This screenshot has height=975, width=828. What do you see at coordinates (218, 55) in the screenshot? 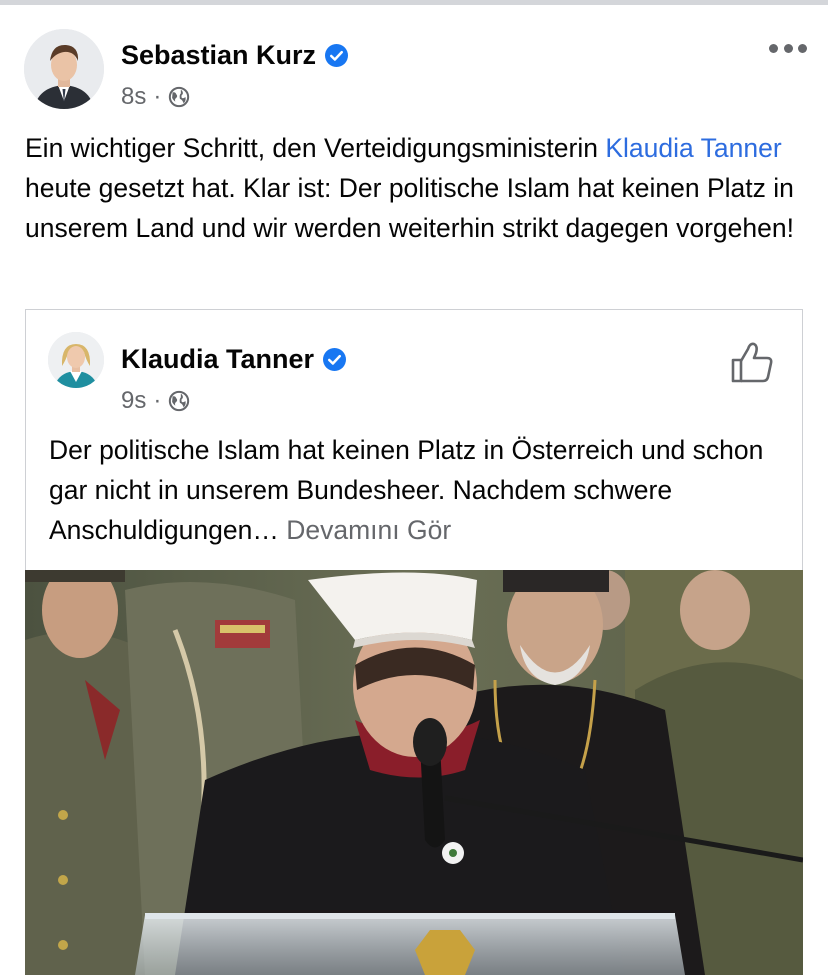
I see `author-name-text: Sebastian Kurz` at bounding box center [218, 55].